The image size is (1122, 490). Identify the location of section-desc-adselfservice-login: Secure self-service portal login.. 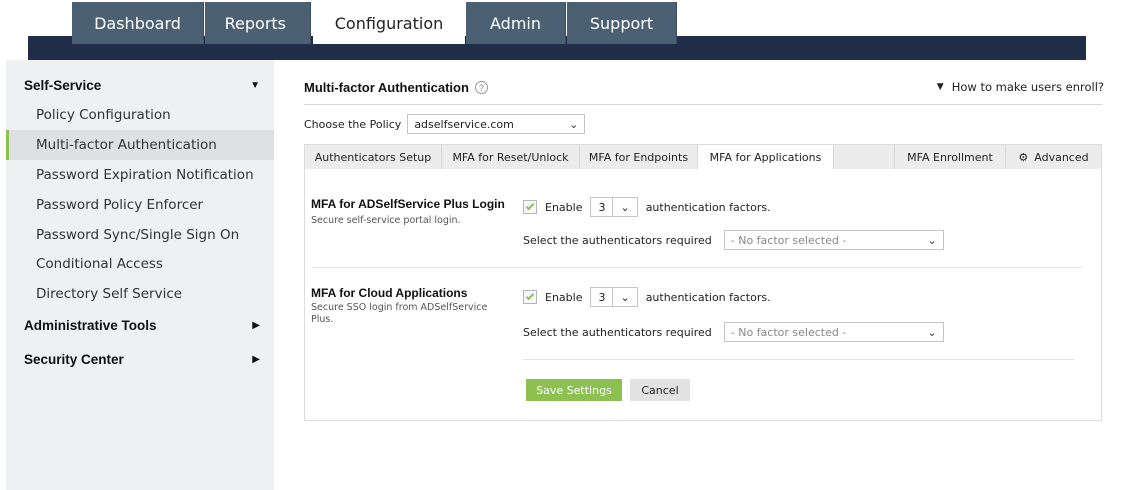
(386, 220).